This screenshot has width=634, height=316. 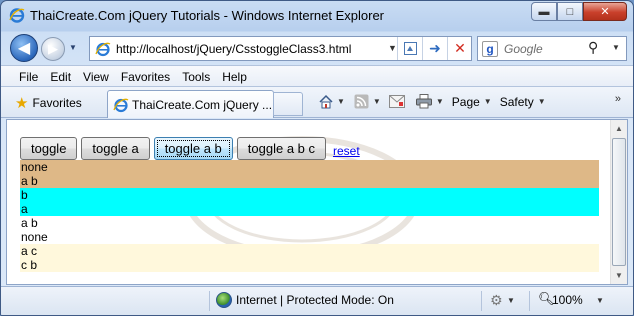 What do you see at coordinates (542, 101) in the screenshot?
I see `safety-menu-dropdown-icon: ▼` at bounding box center [542, 101].